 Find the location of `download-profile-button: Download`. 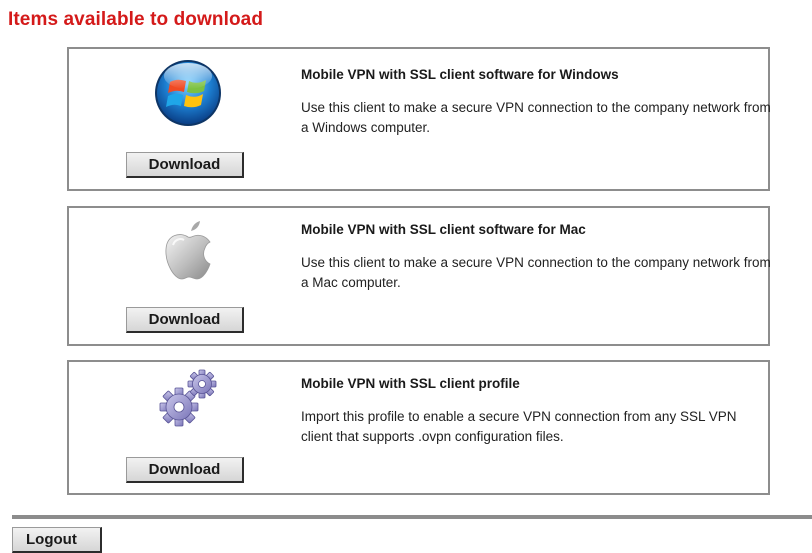

download-profile-button: Download is located at coordinates (185, 470).